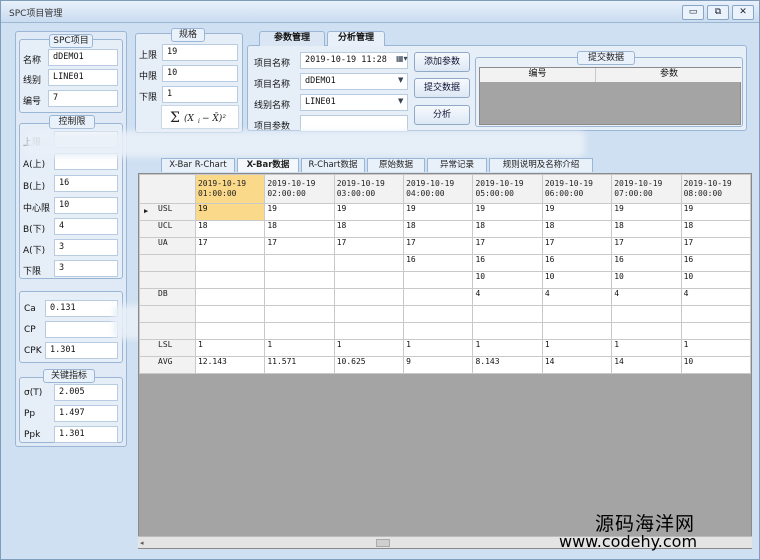 The image size is (760, 560). I want to click on table-row: UA 17 17 17 17 17 17 17 17, so click(445, 246).